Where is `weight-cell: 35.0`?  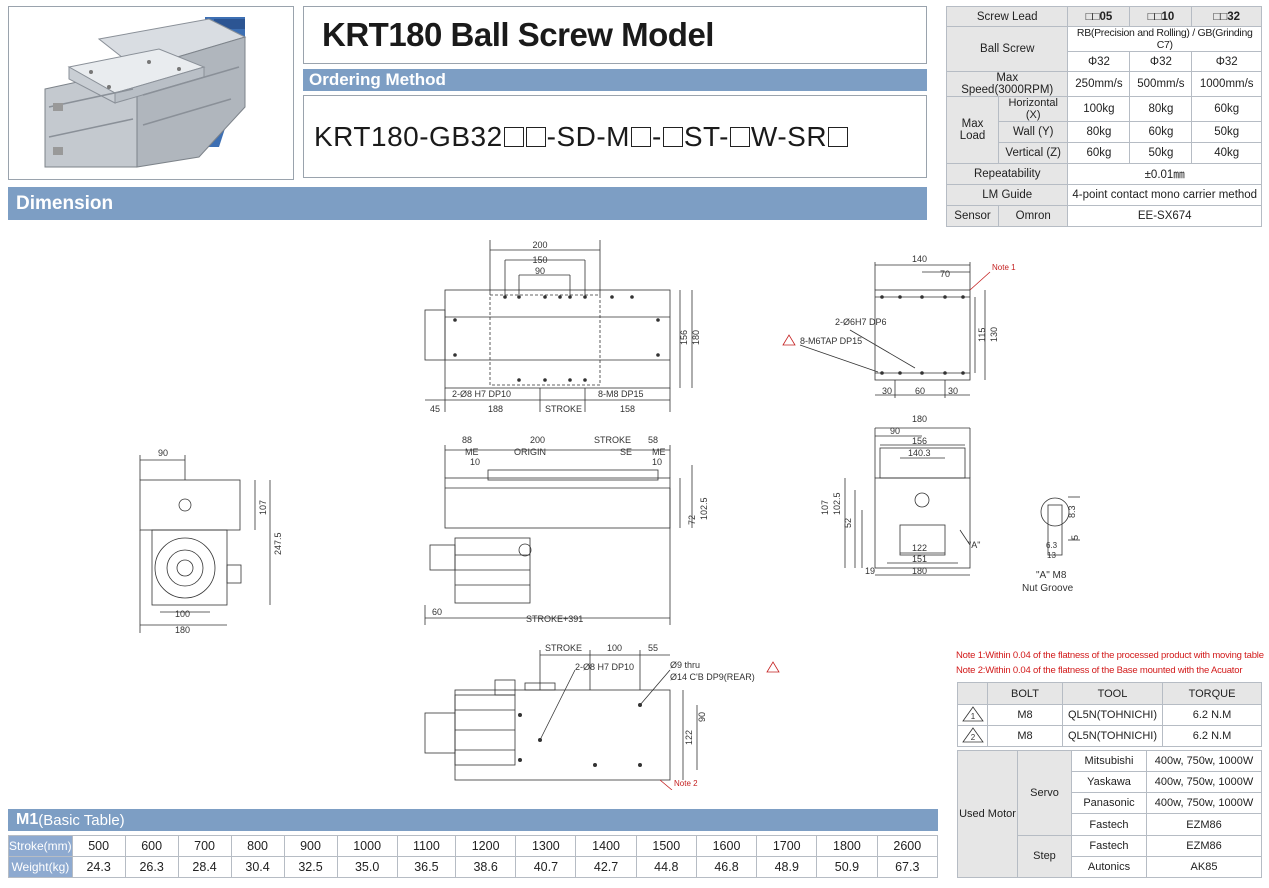
weight-cell: 35.0 is located at coordinates (367, 867).